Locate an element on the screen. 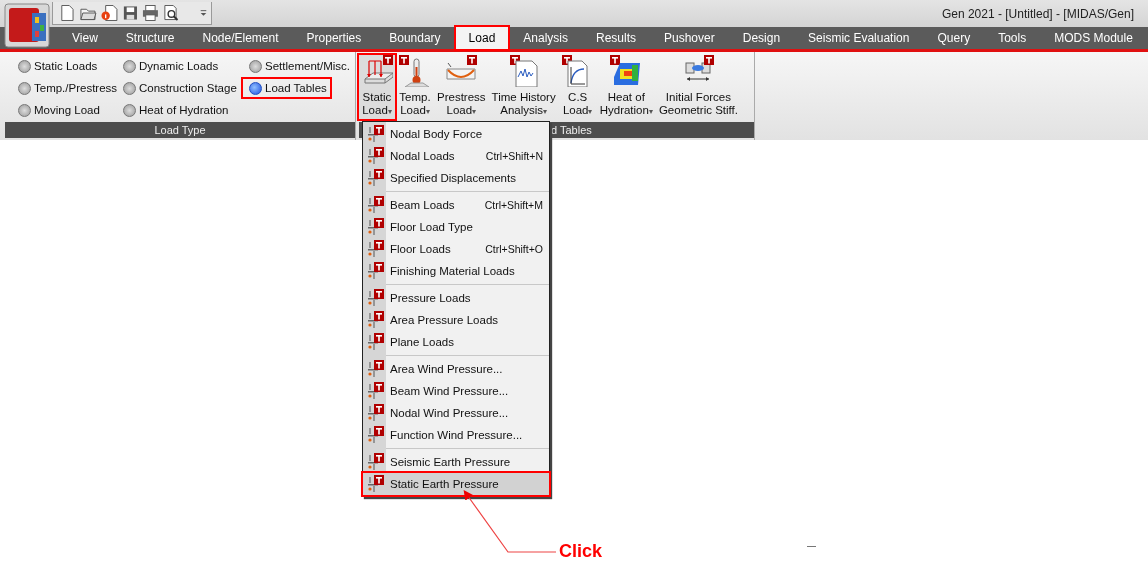  radio-option: Settlement/Misc. is located at coordinates (298, 66).